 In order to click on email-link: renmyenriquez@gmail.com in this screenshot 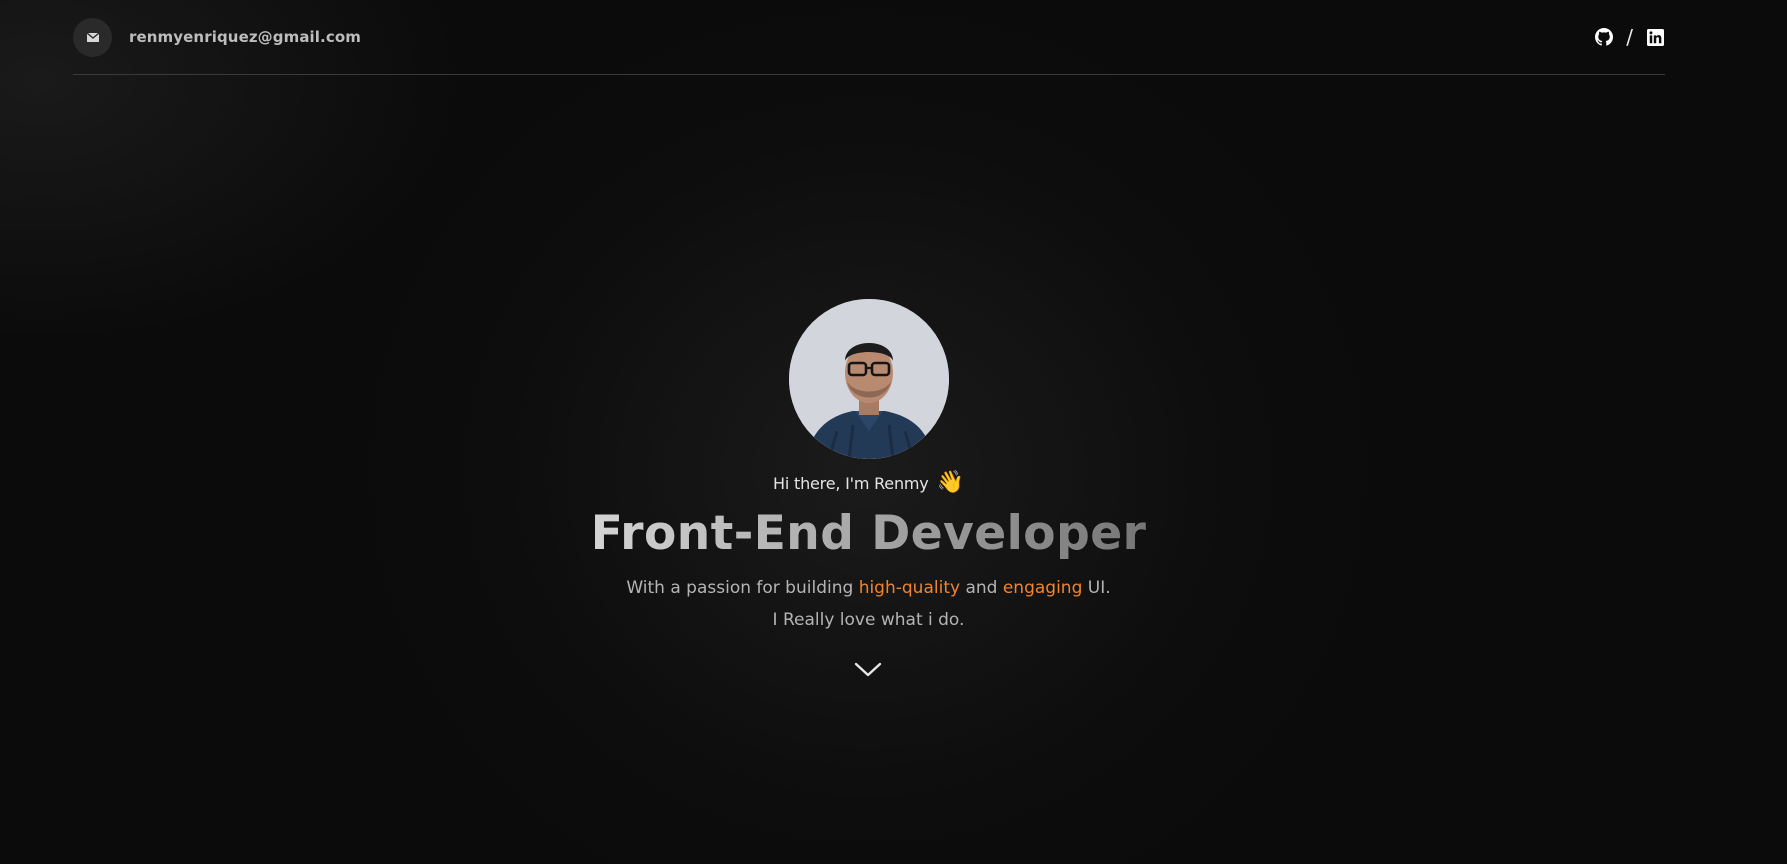, I will do `click(217, 37)`.